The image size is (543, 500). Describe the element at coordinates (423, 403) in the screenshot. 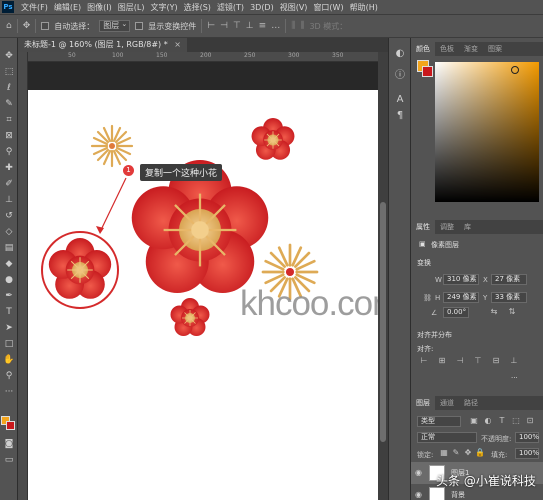

I see `tab-layers: 图层` at that location.